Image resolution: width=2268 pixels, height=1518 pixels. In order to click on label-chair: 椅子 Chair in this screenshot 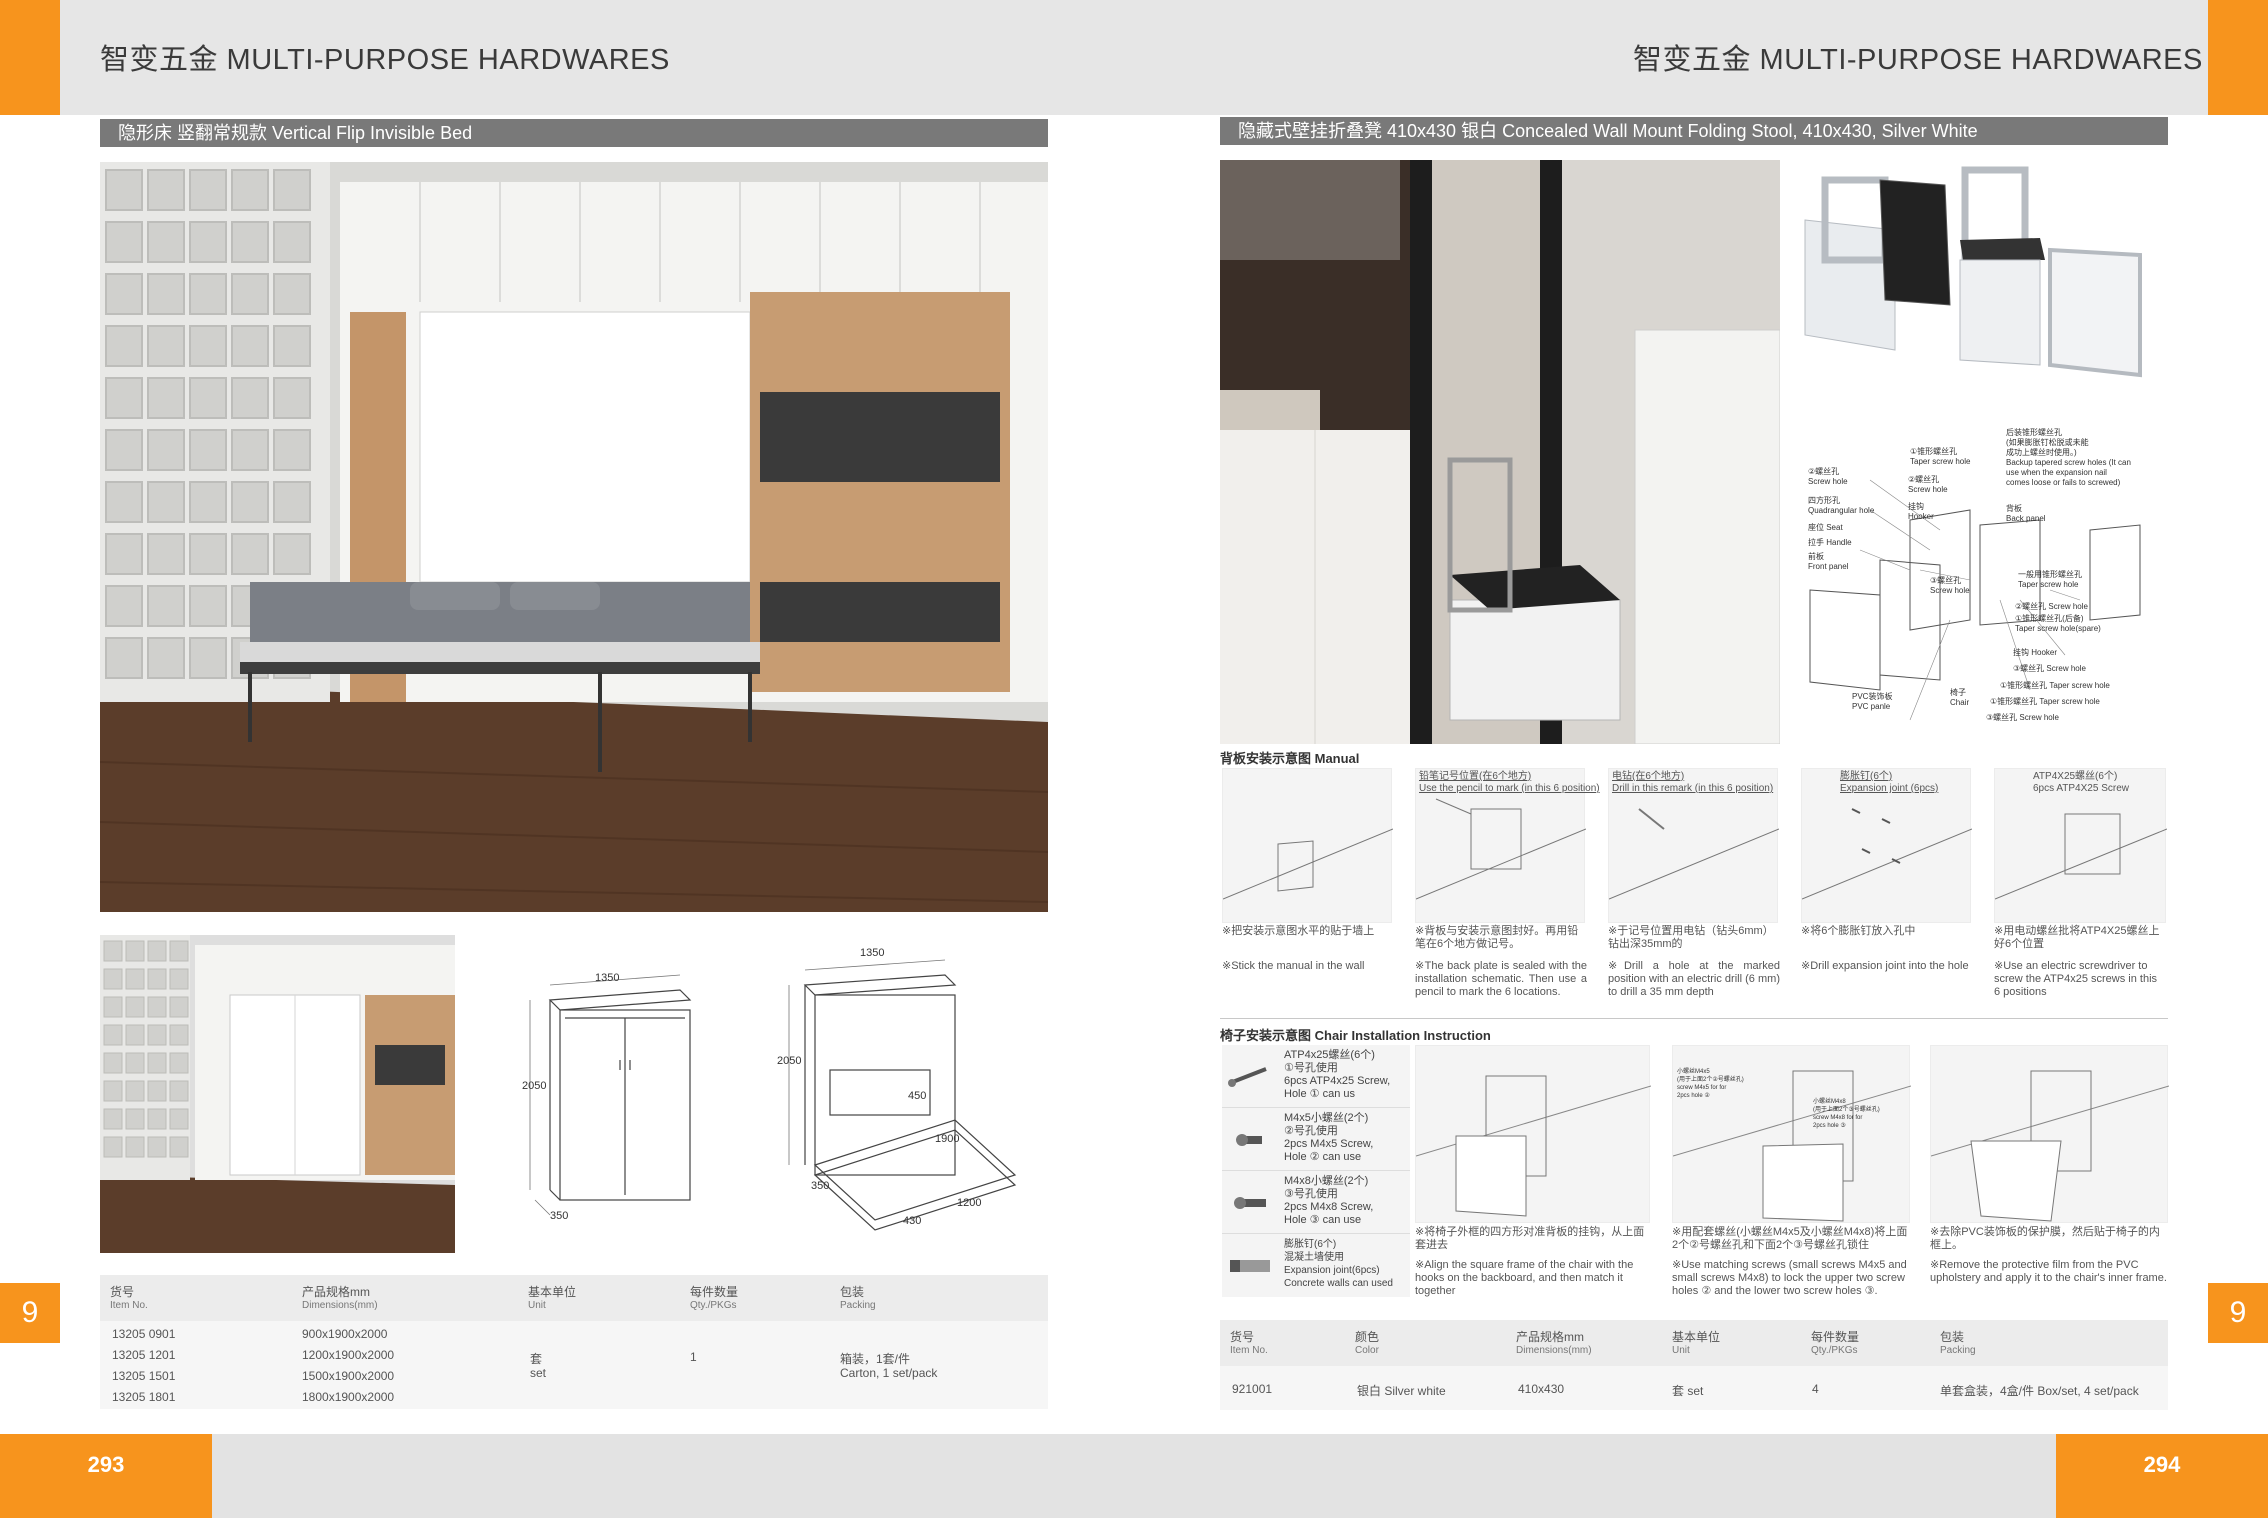, I will do `click(1960, 697)`.